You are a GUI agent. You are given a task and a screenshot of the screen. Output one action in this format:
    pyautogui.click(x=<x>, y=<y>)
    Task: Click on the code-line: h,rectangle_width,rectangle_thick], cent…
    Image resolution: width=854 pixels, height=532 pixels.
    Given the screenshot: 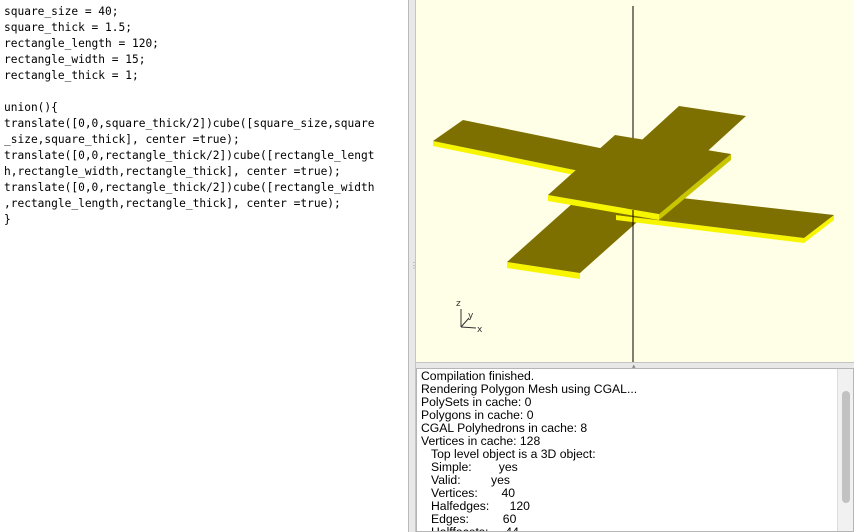 What is the action you would take?
    pyautogui.click(x=206, y=172)
    